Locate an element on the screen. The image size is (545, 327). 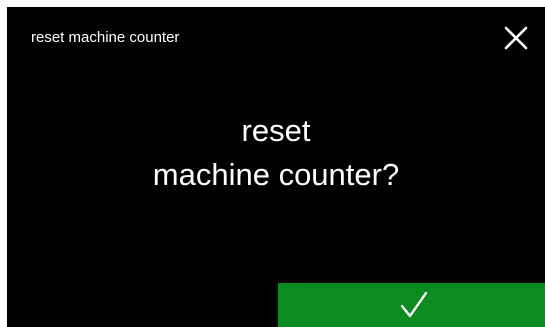
prompt-line-1: reset is located at coordinates (276, 130).